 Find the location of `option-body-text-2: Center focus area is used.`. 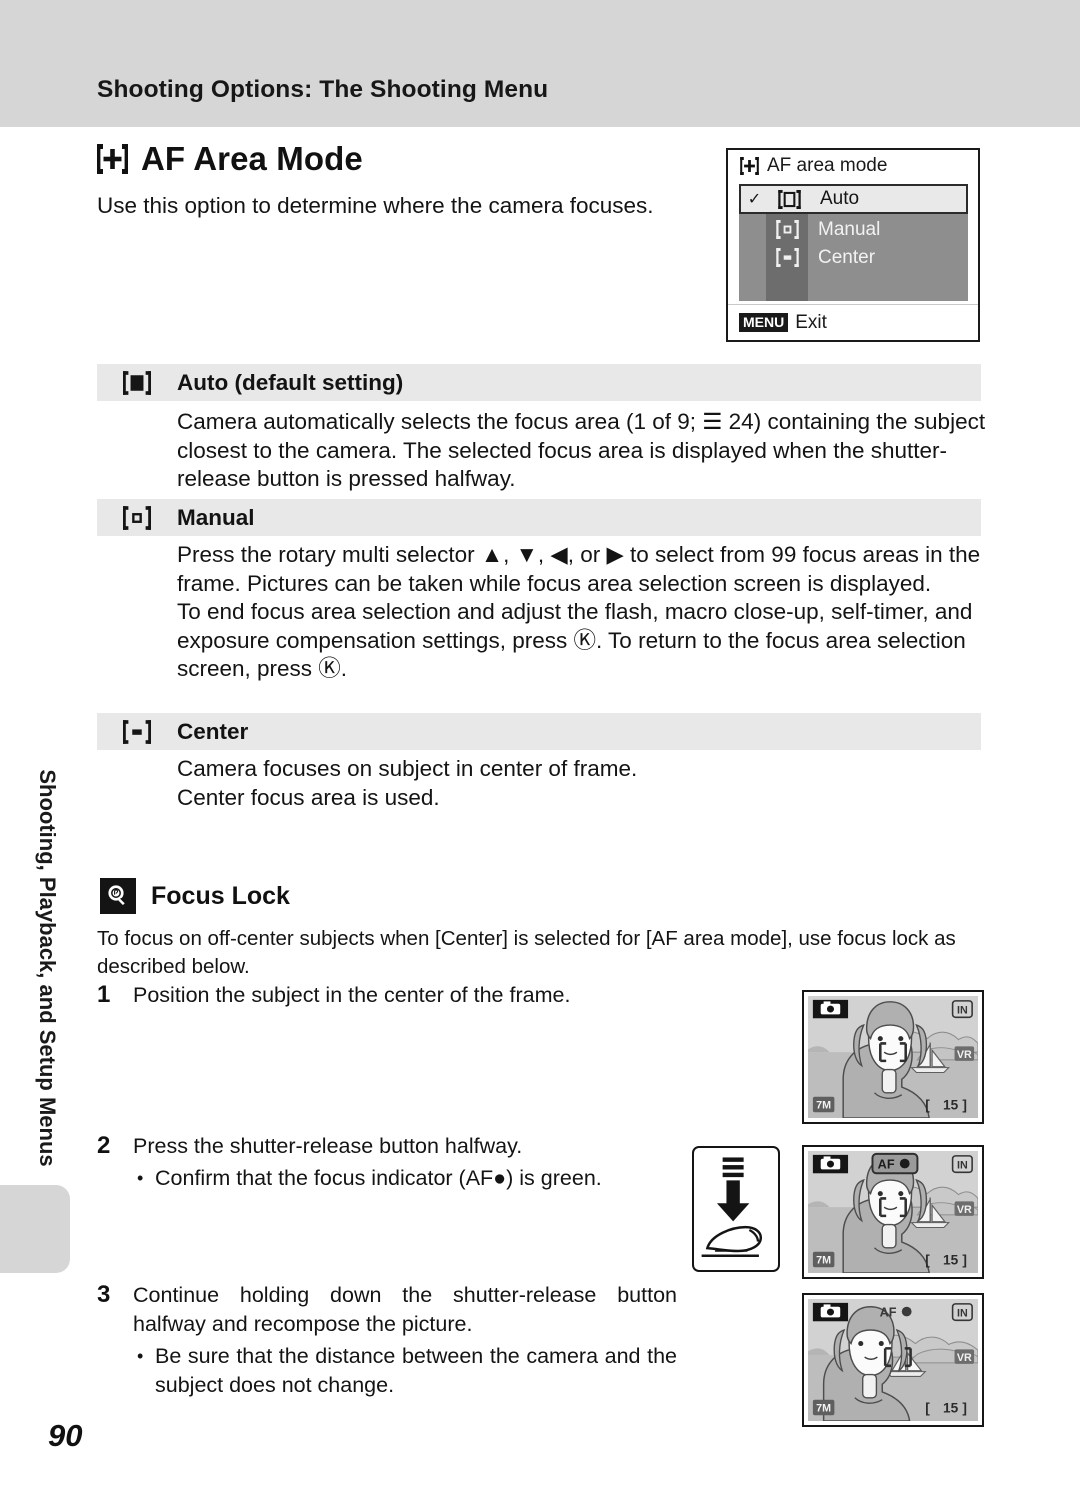

option-body-text-2: Center focus area is used. is located at coordinates (308, 797).